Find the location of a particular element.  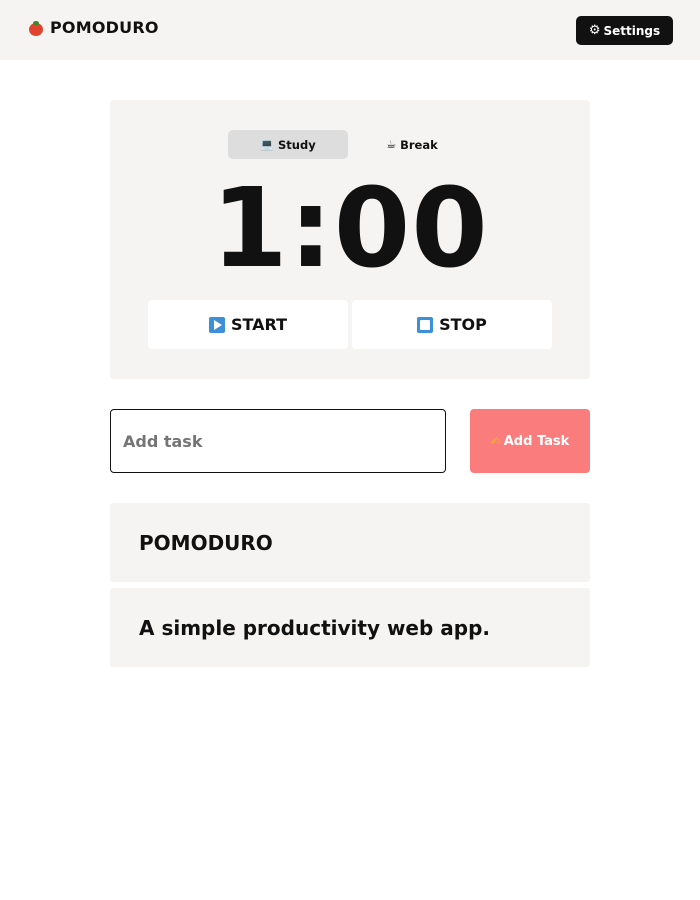

info-title-card: POMODURO is located at coordinates (350, 542).